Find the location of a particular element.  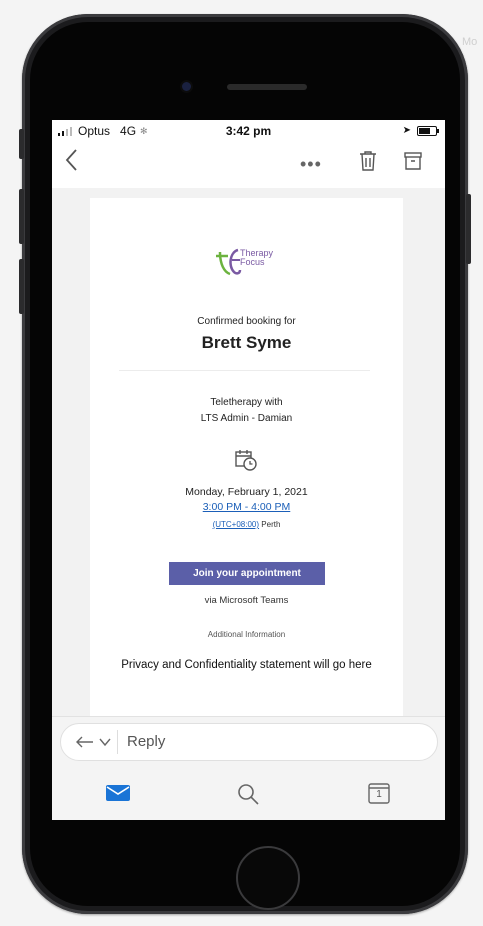

delete-button is located at coordinates (368, 163).